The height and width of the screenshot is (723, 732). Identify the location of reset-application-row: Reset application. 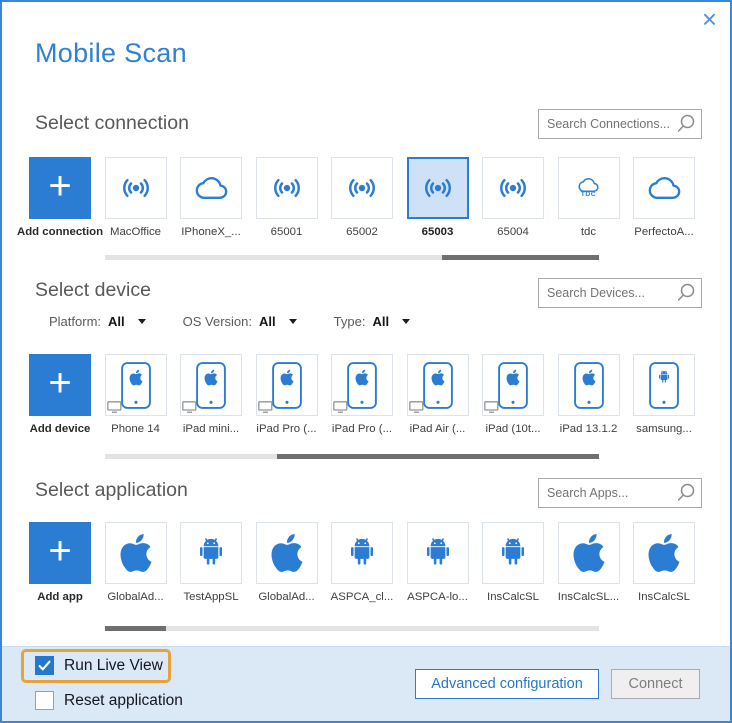
(109, 700).